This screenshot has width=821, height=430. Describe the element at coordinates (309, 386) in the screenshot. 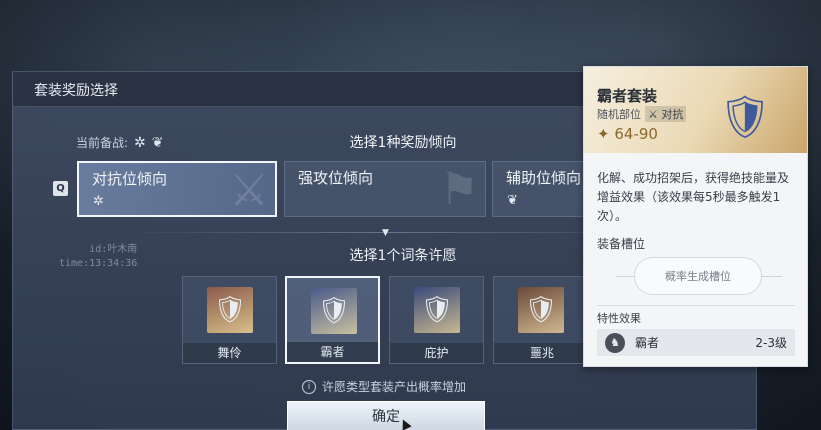

I see `info-icon: i` at that location.